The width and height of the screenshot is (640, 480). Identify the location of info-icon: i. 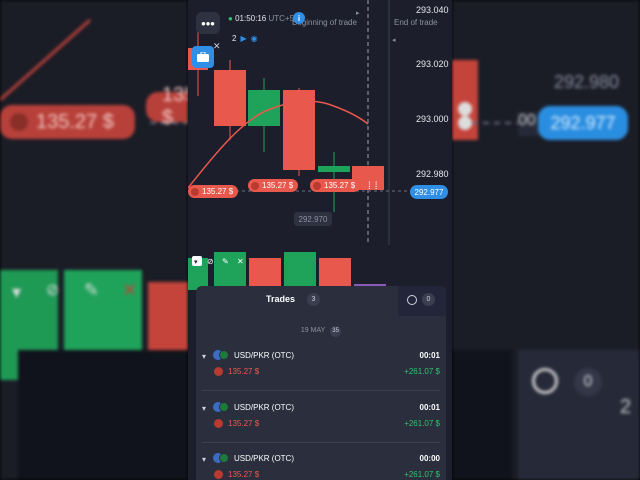
(299, 18).